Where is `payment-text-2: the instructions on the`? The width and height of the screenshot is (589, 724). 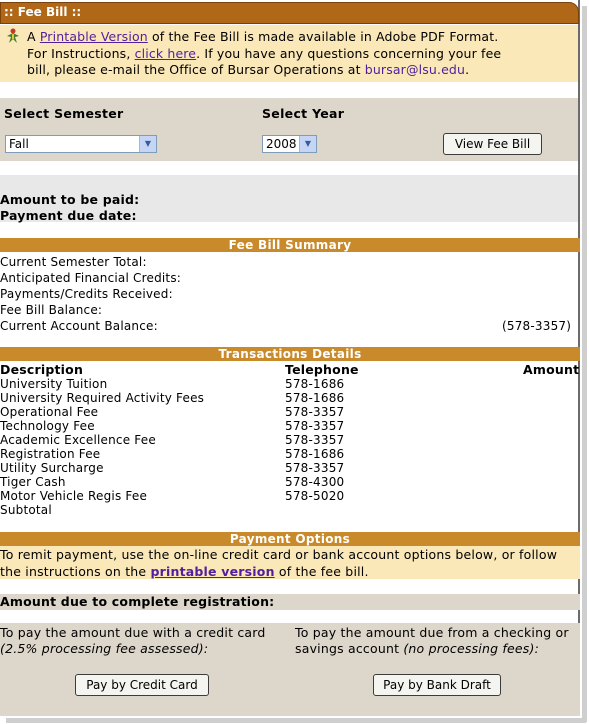 payment-text-2: the instructions on the is located at coordinates (75, 571).